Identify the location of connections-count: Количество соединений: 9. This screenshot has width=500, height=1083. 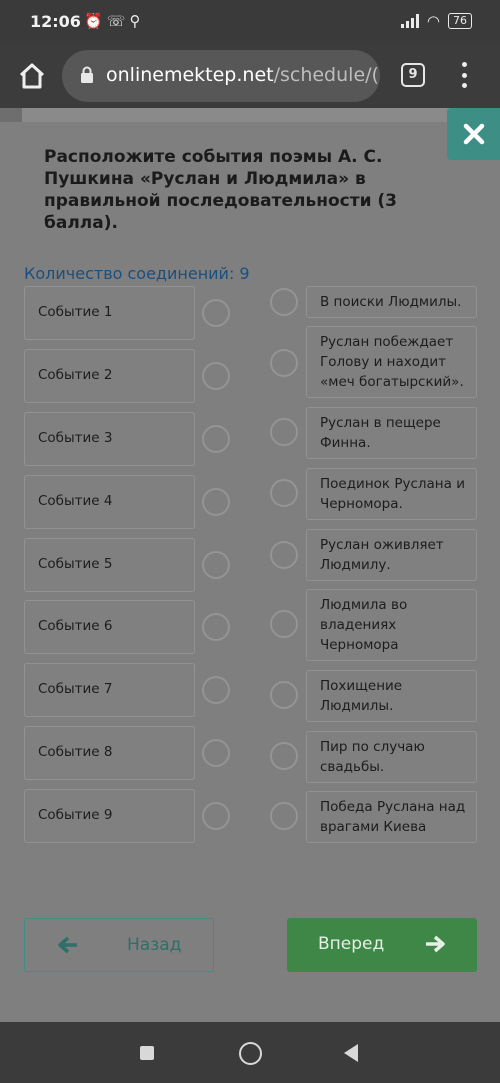
(137, 273).